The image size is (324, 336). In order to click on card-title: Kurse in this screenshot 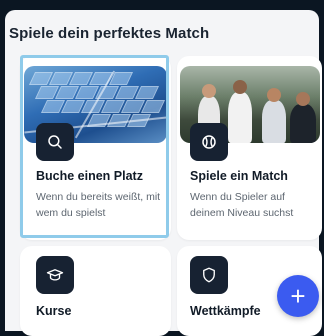, I will do `click(54, 311)`.